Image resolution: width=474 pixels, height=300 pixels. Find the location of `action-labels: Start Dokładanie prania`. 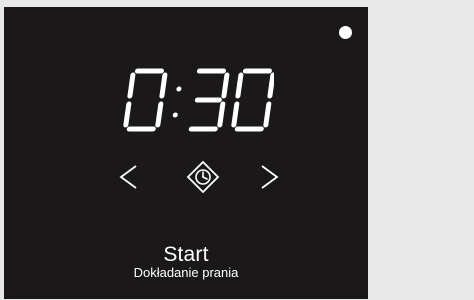

action-labels: Start Dokładanie prania is located at coordinates (186, 262).